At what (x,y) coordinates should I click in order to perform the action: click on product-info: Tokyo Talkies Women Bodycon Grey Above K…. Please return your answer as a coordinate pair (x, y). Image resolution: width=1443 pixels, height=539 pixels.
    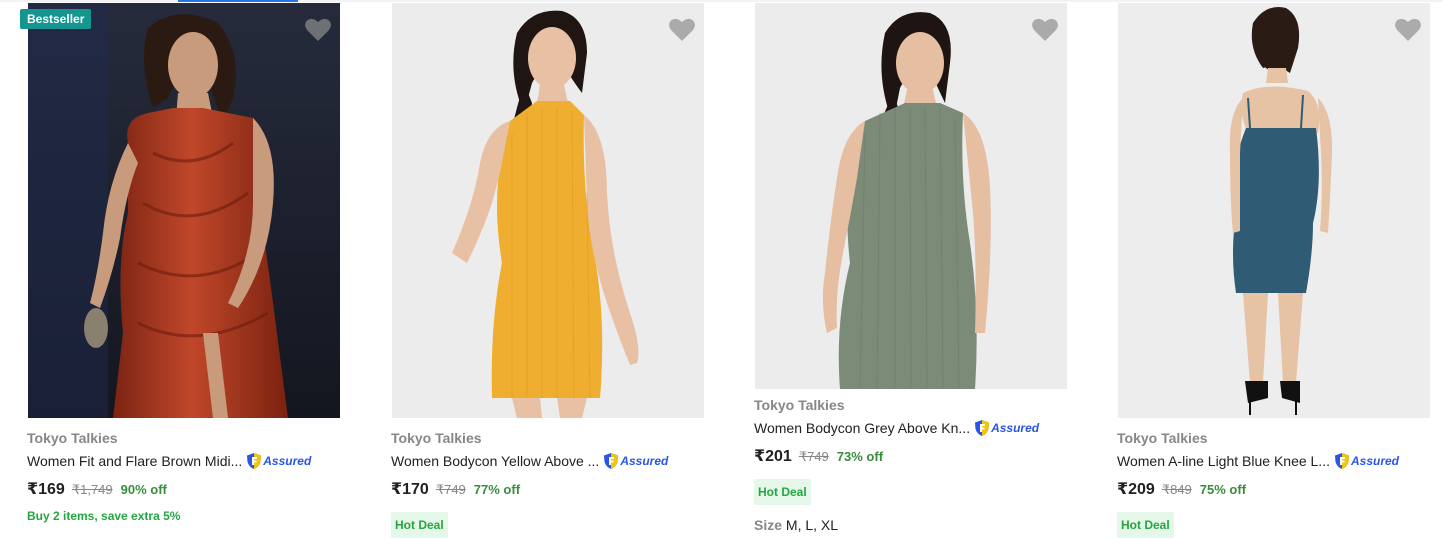
    Looking at the image, I should click on (914, 465).